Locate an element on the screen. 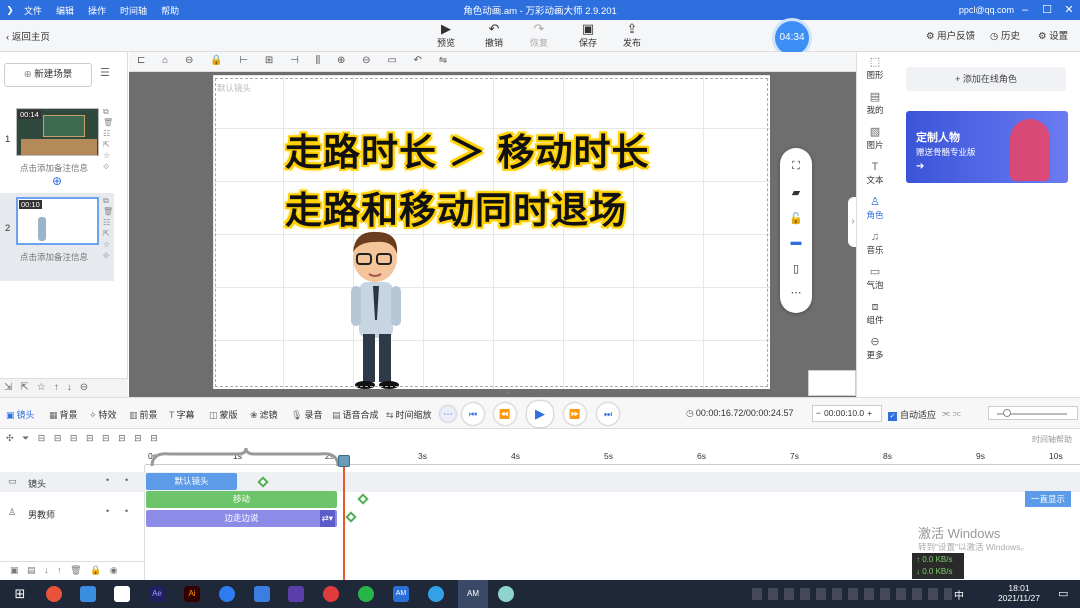 This screenshot has width=1080, height=608. redo-button: ↷ 恢复 is located at coordinates (539, 35).